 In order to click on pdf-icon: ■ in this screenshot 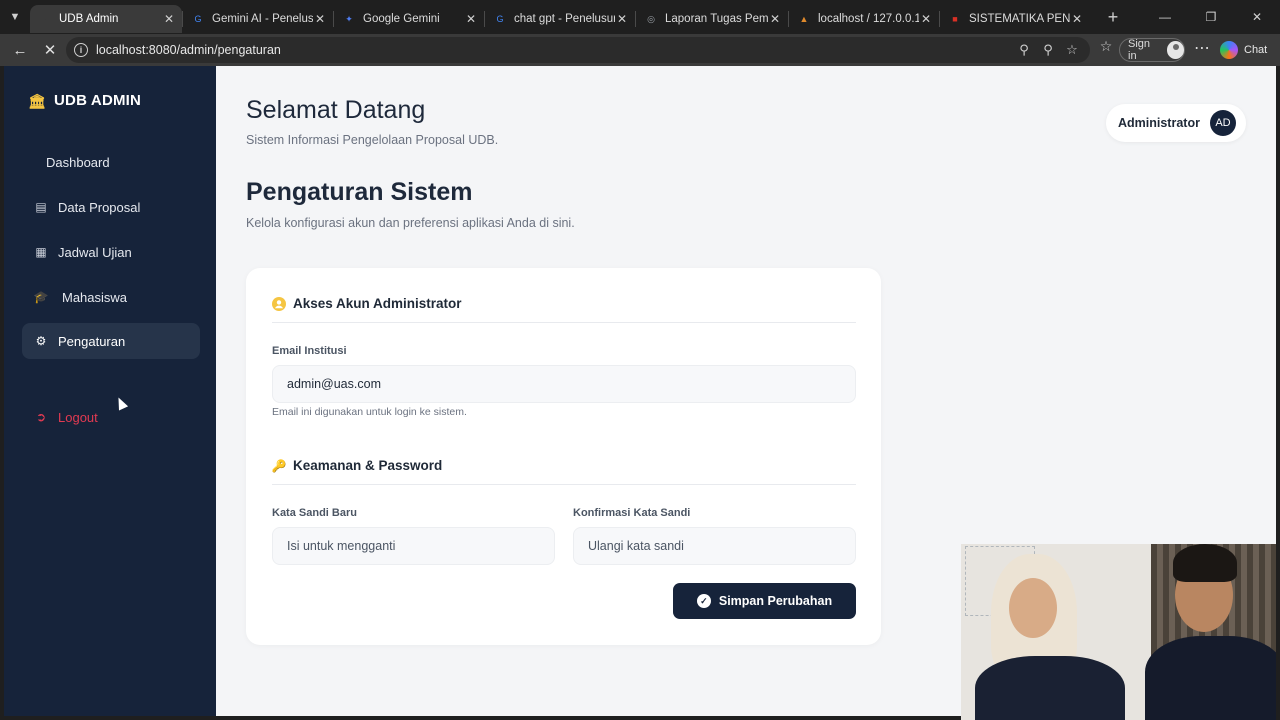, I will do `click(955, 19)`.